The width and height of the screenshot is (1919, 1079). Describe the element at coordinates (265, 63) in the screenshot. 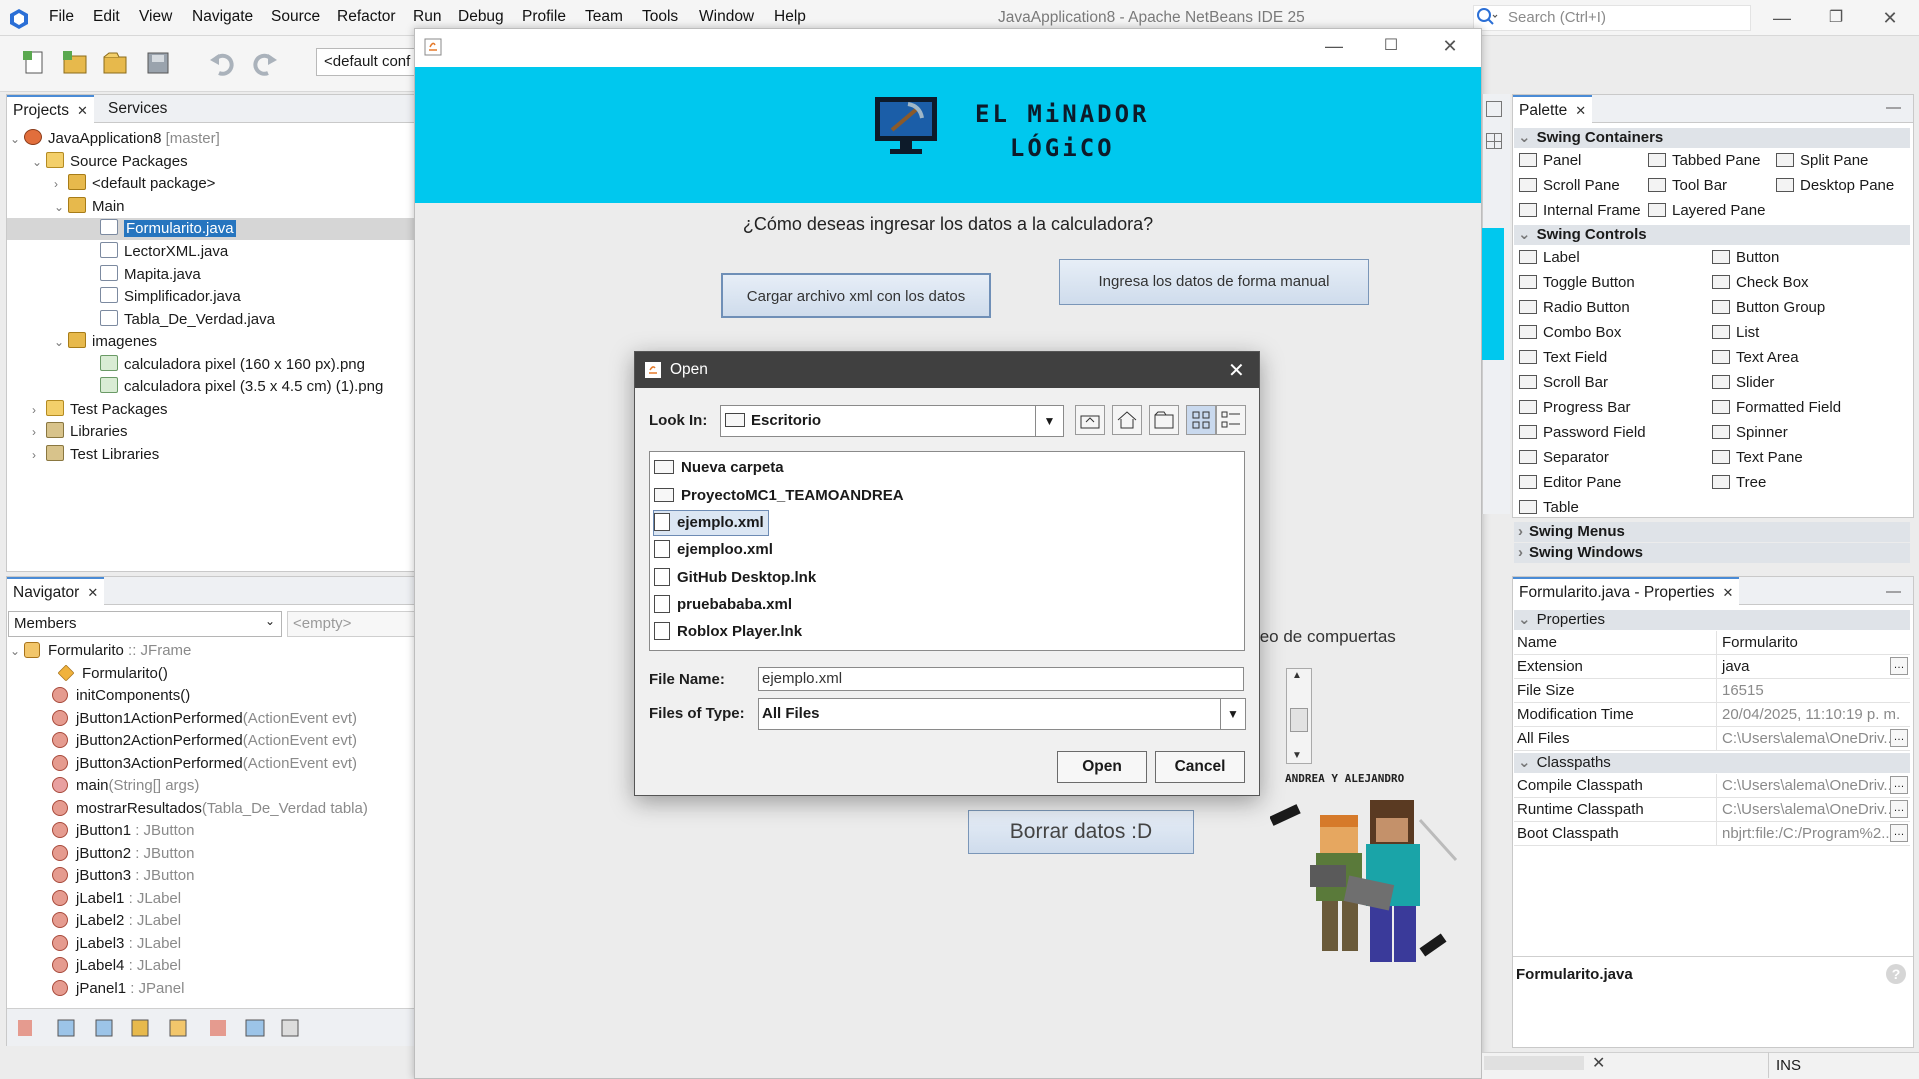

I see `redo-icon` at that location.